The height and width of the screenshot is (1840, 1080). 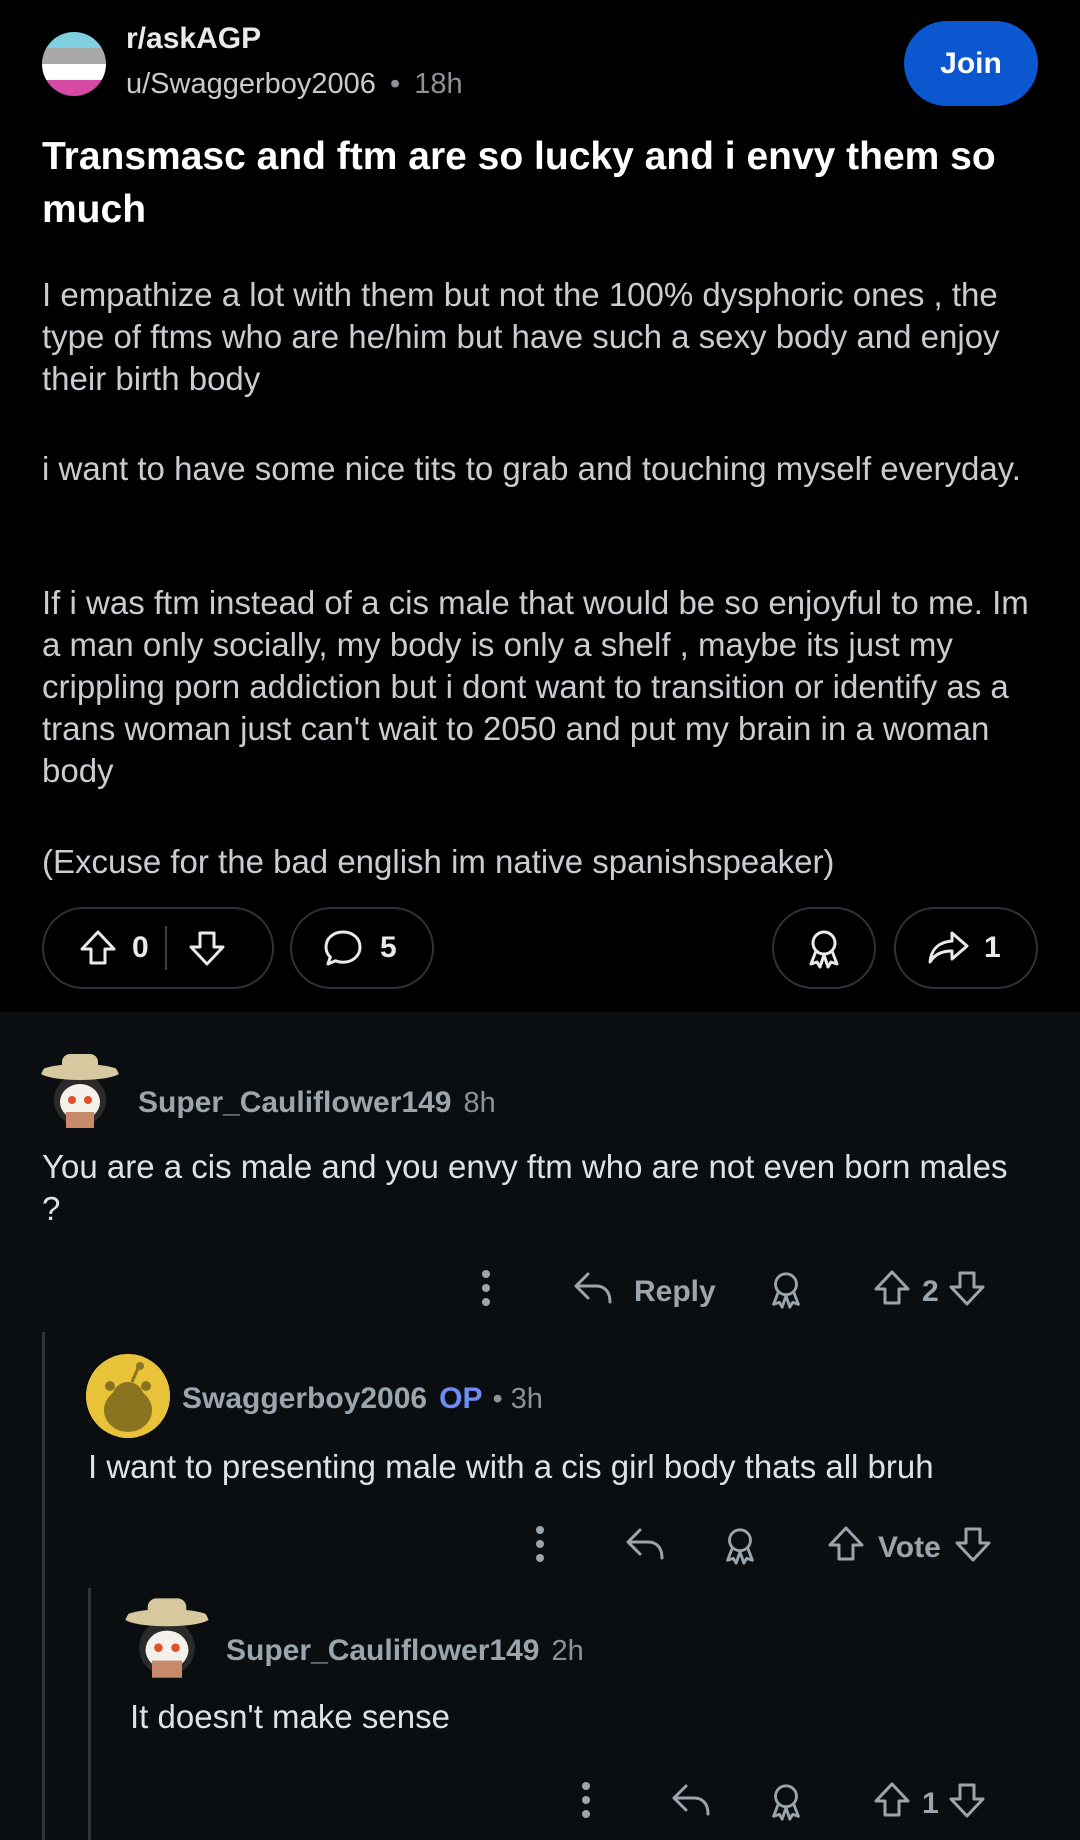 What do you see at coordinates (479, 1103) in the screenshot?
I see `comment-age: 8h` at bounding box center [479, 1103].